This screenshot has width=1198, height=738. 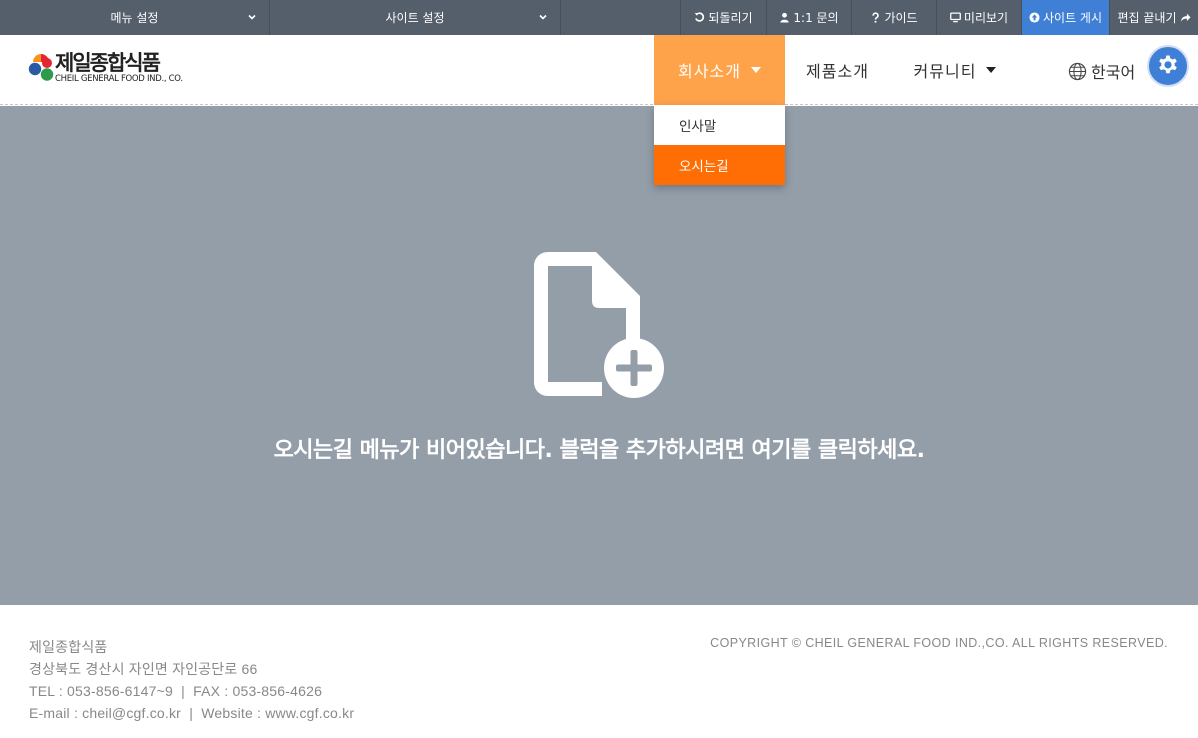 What do you see at coordinates (719, 125) in the screenshot?
I see `dropdown-item-greeting: 인사말` at bounding box center [719, 125].